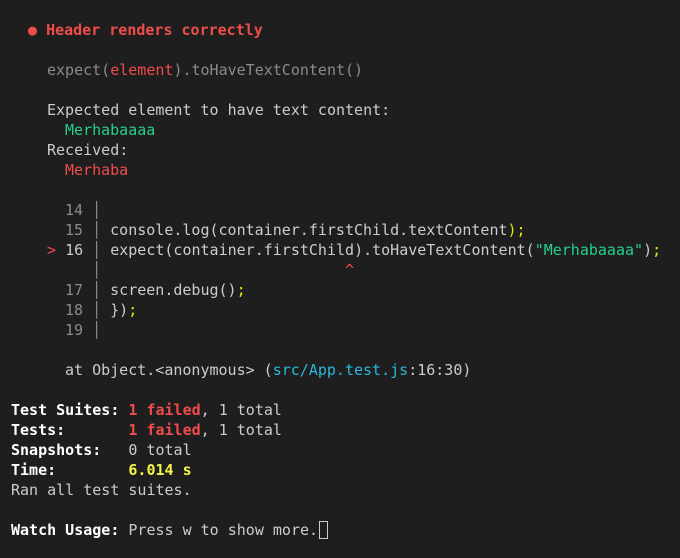  Describe the element at coordinates (146, 430) in the screenshot. I see `summary-tests: Tests: 1 failed, 1 total` at that location.